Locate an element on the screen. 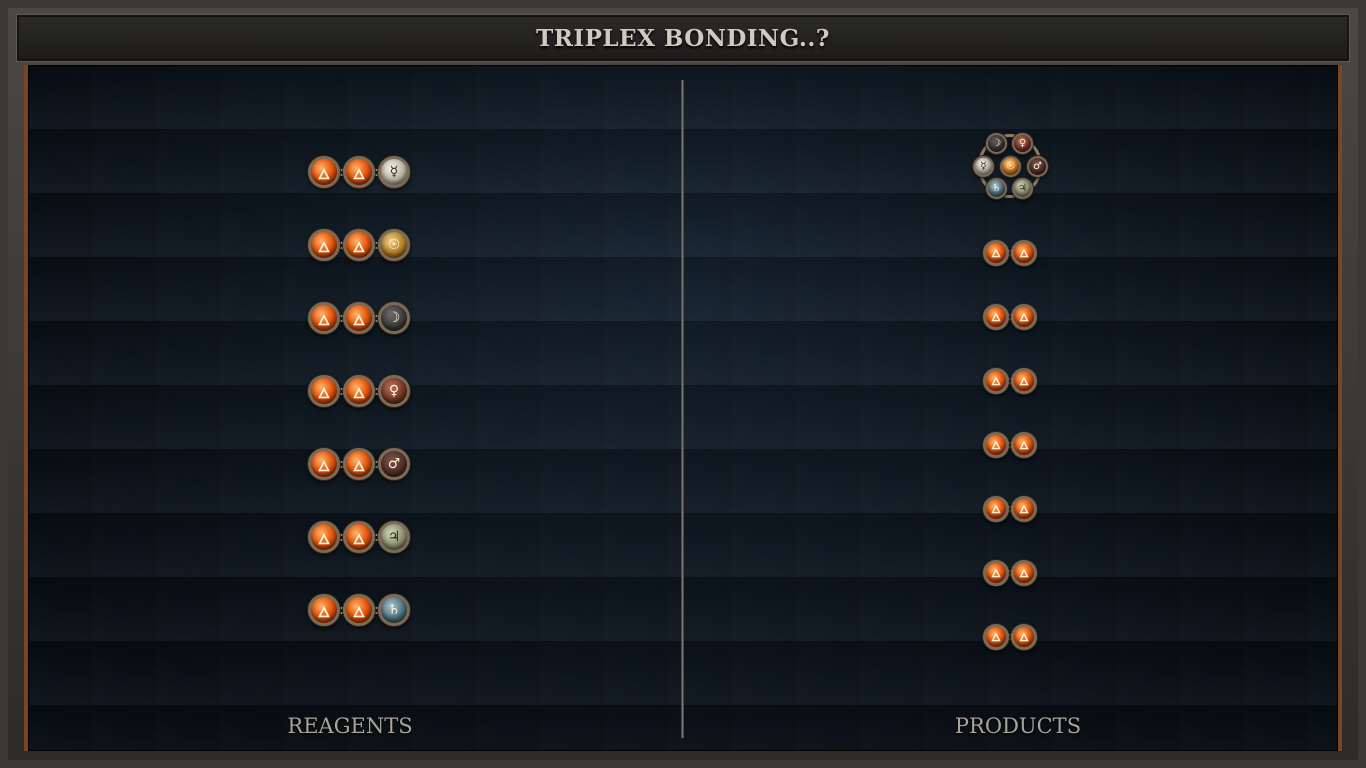 The height and width of the screenshot is (768, 1366). reagent-molecule: 🜂 🜂 ☽ is located at coordinates (359, 318).